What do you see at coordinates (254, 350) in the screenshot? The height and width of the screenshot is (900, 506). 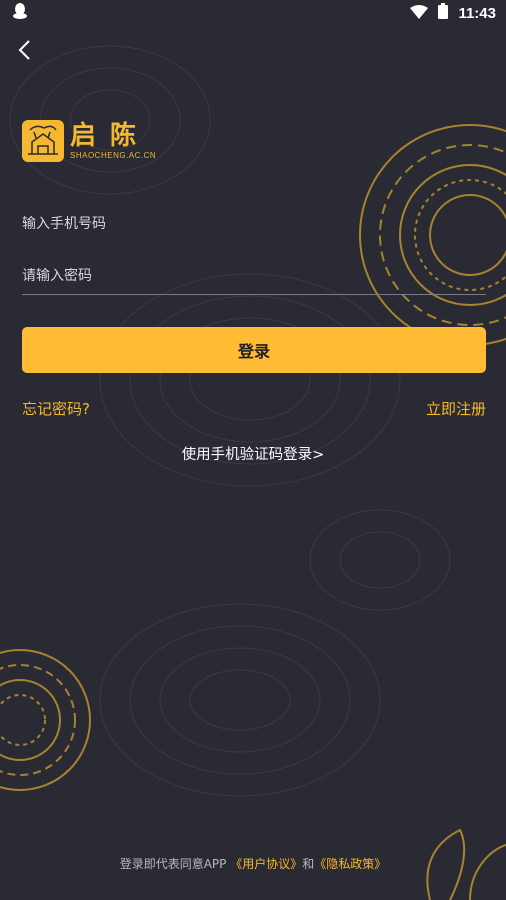 I see `login-button: 登录` at bounding box center [254, 350].